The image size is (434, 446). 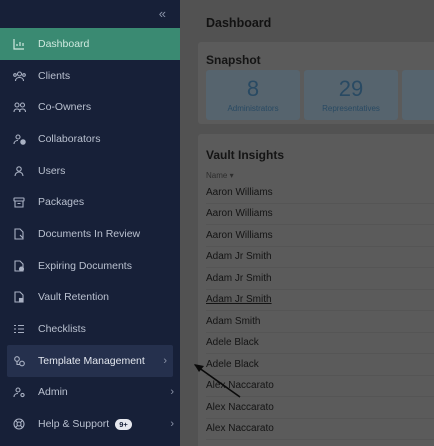 What do you see at coordinates (123, 424) in the screenshot?
I see `notification-badge: 9+` at bounding box center [123, 424].